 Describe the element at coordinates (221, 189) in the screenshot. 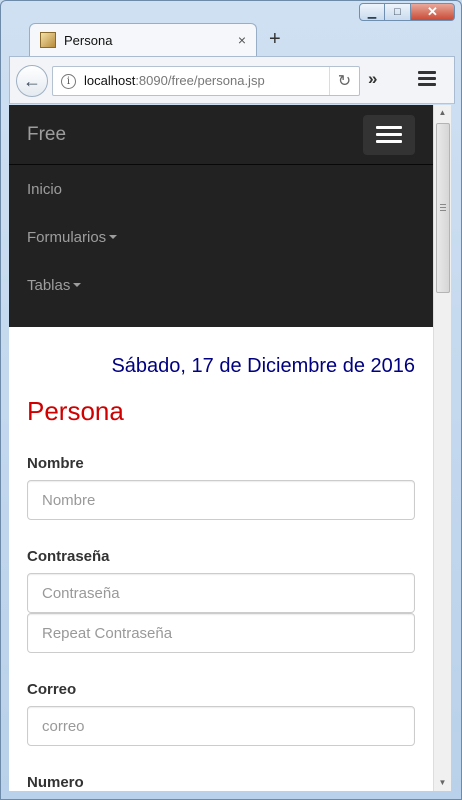

I see `nav-item-inicio: Inicio` at that location.